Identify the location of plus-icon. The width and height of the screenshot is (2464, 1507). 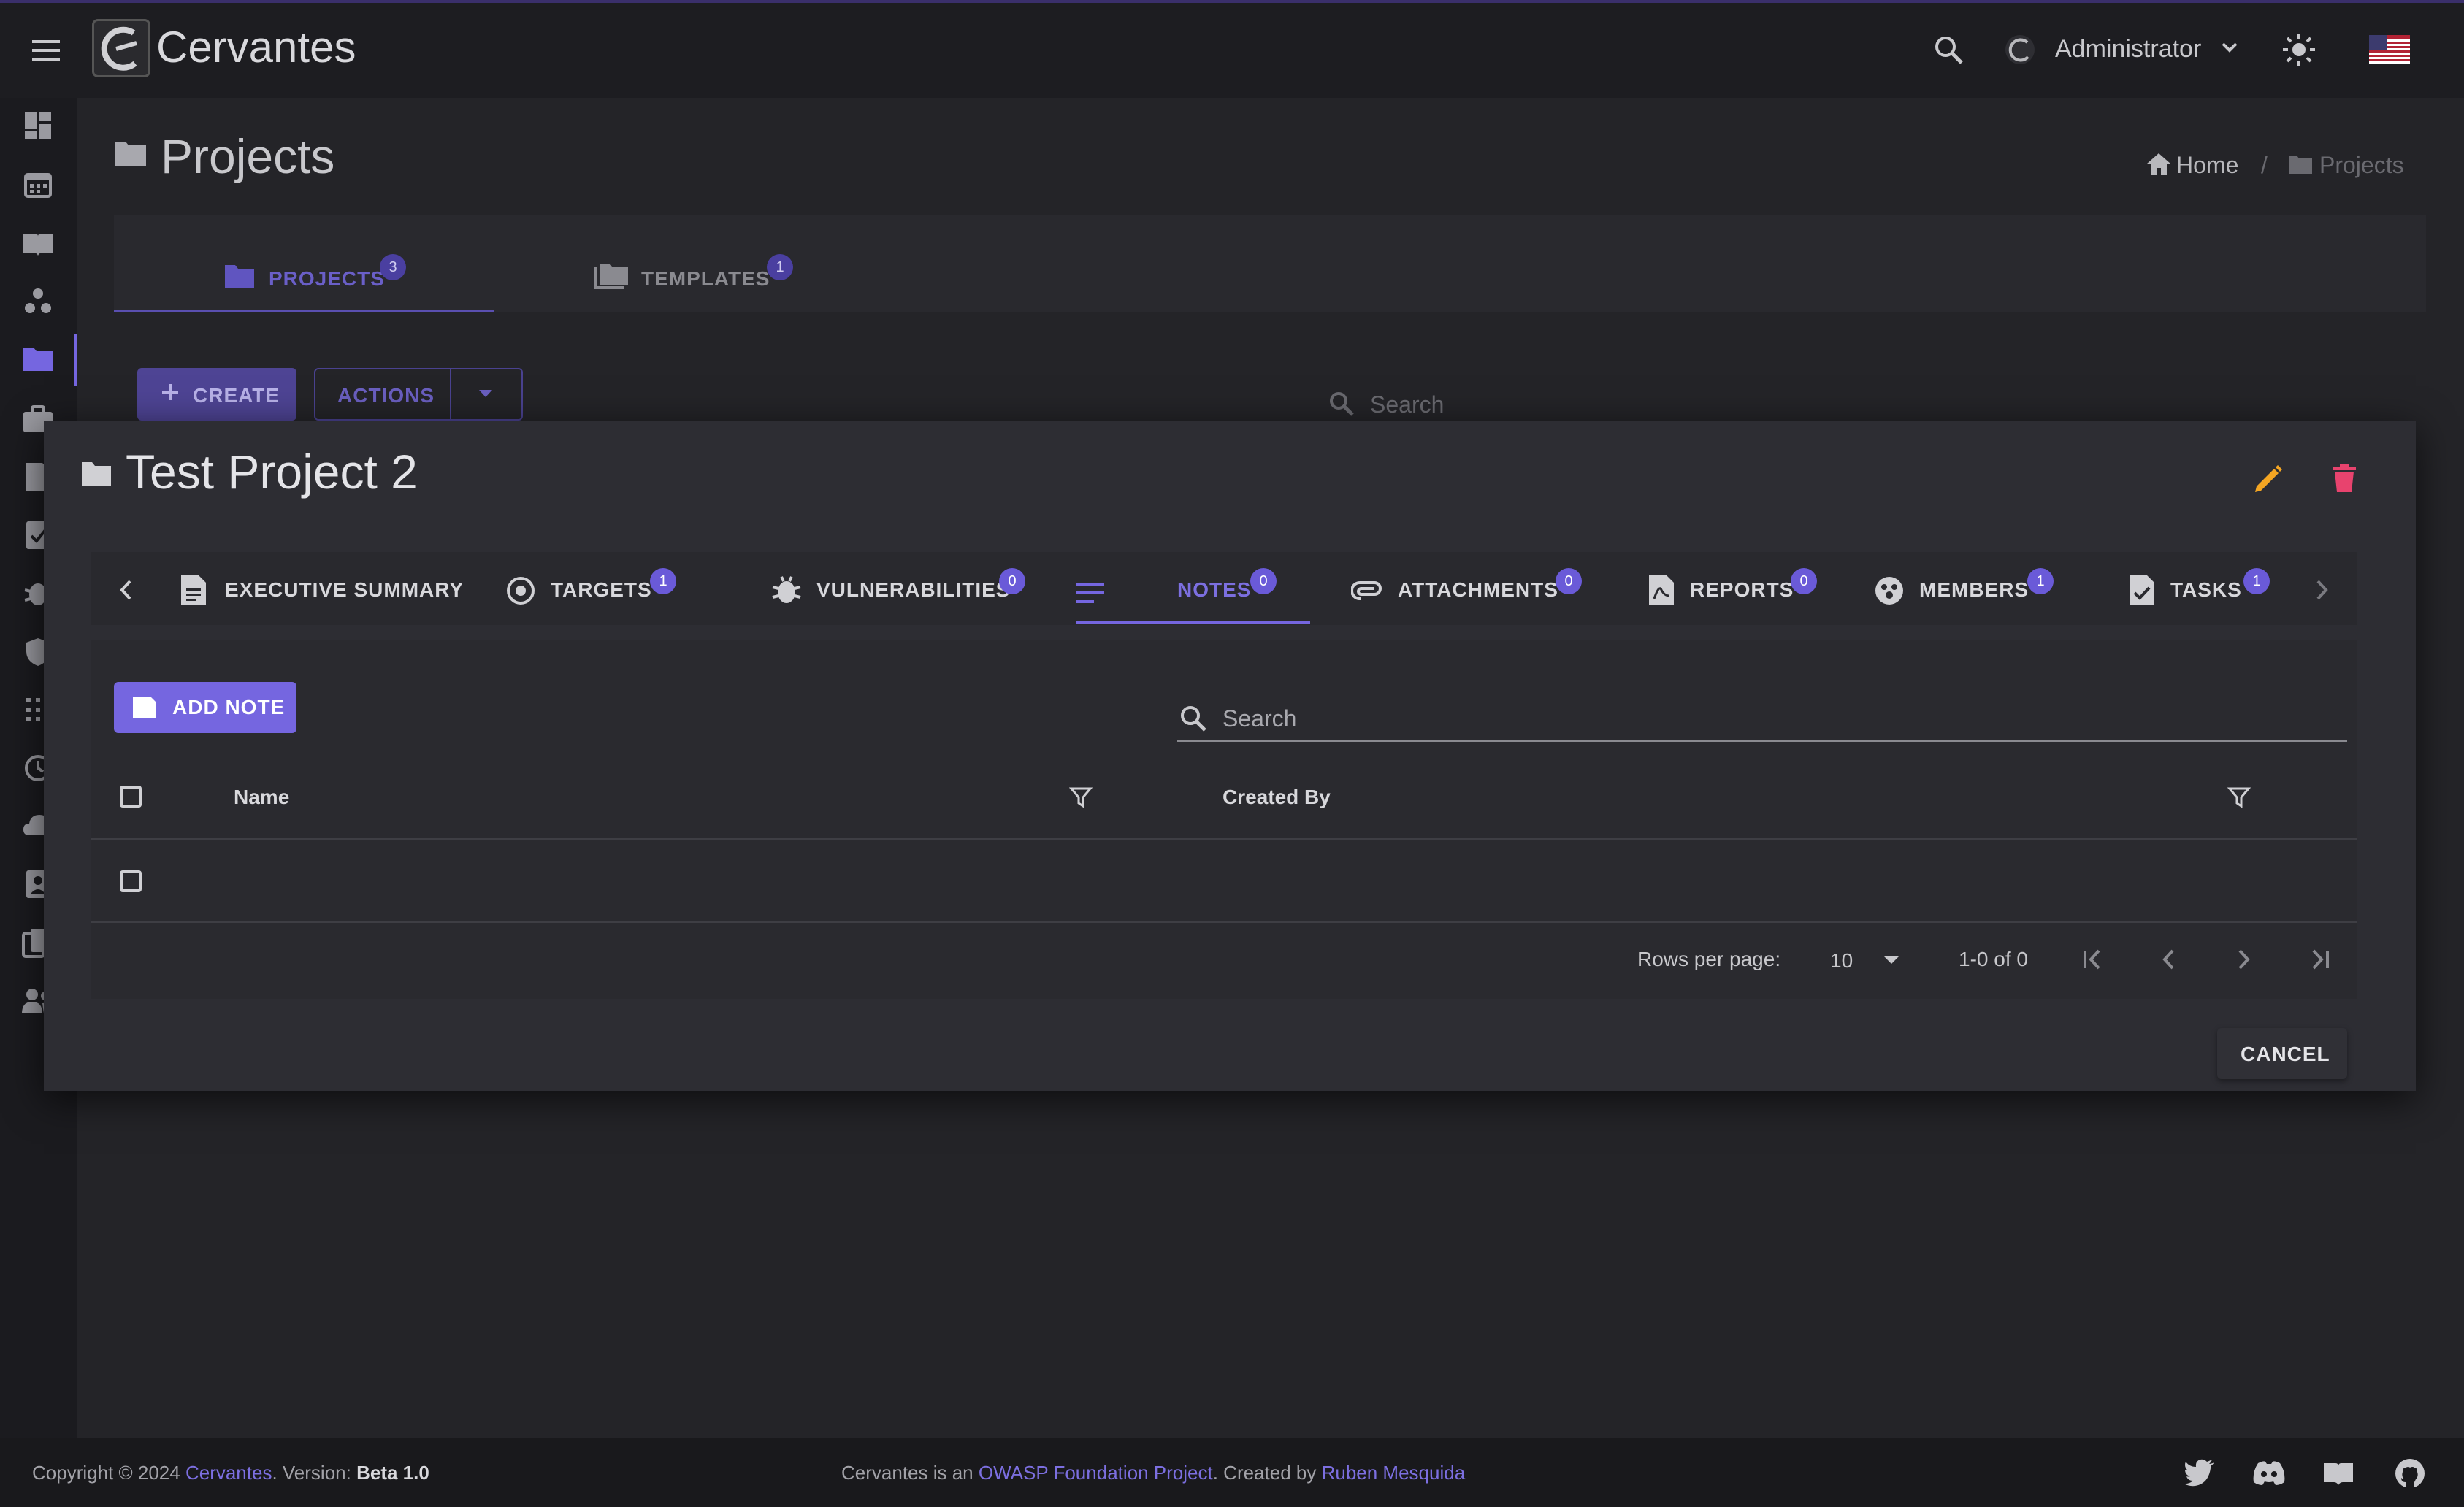
(170, 392).